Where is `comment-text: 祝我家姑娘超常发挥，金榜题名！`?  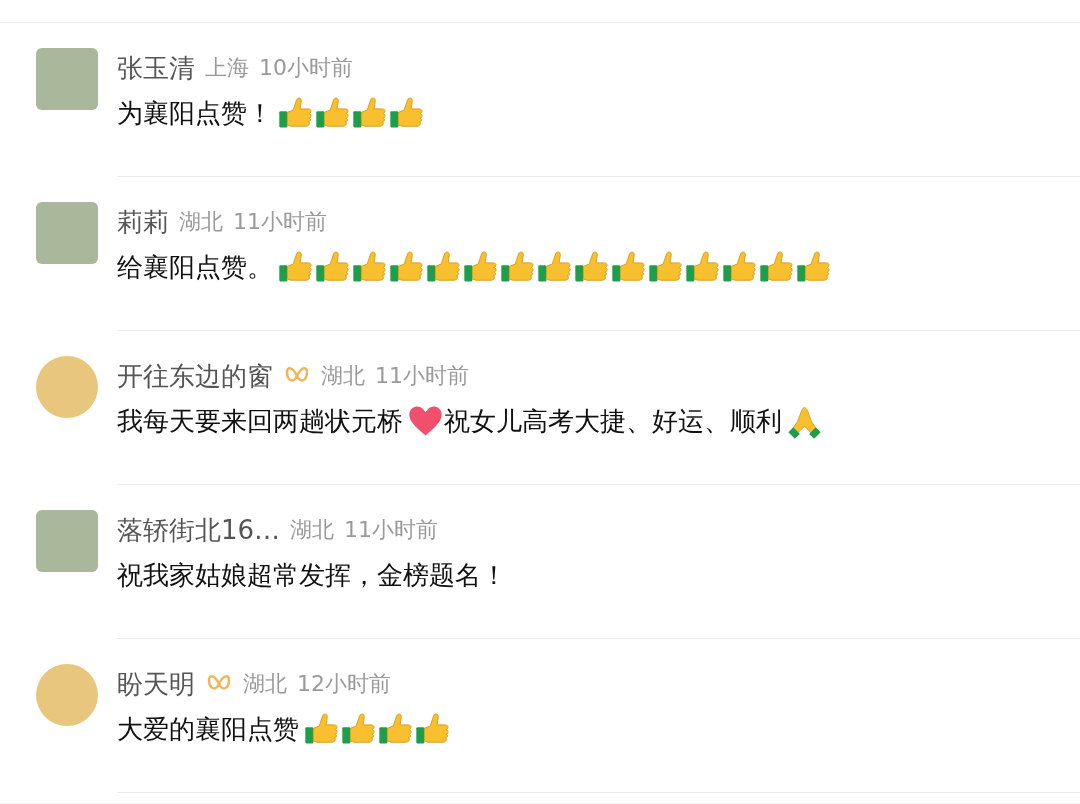
comment-text: 祝我家姑娘超常发挥，金榜题名！ is located at coordinates (312, 575).